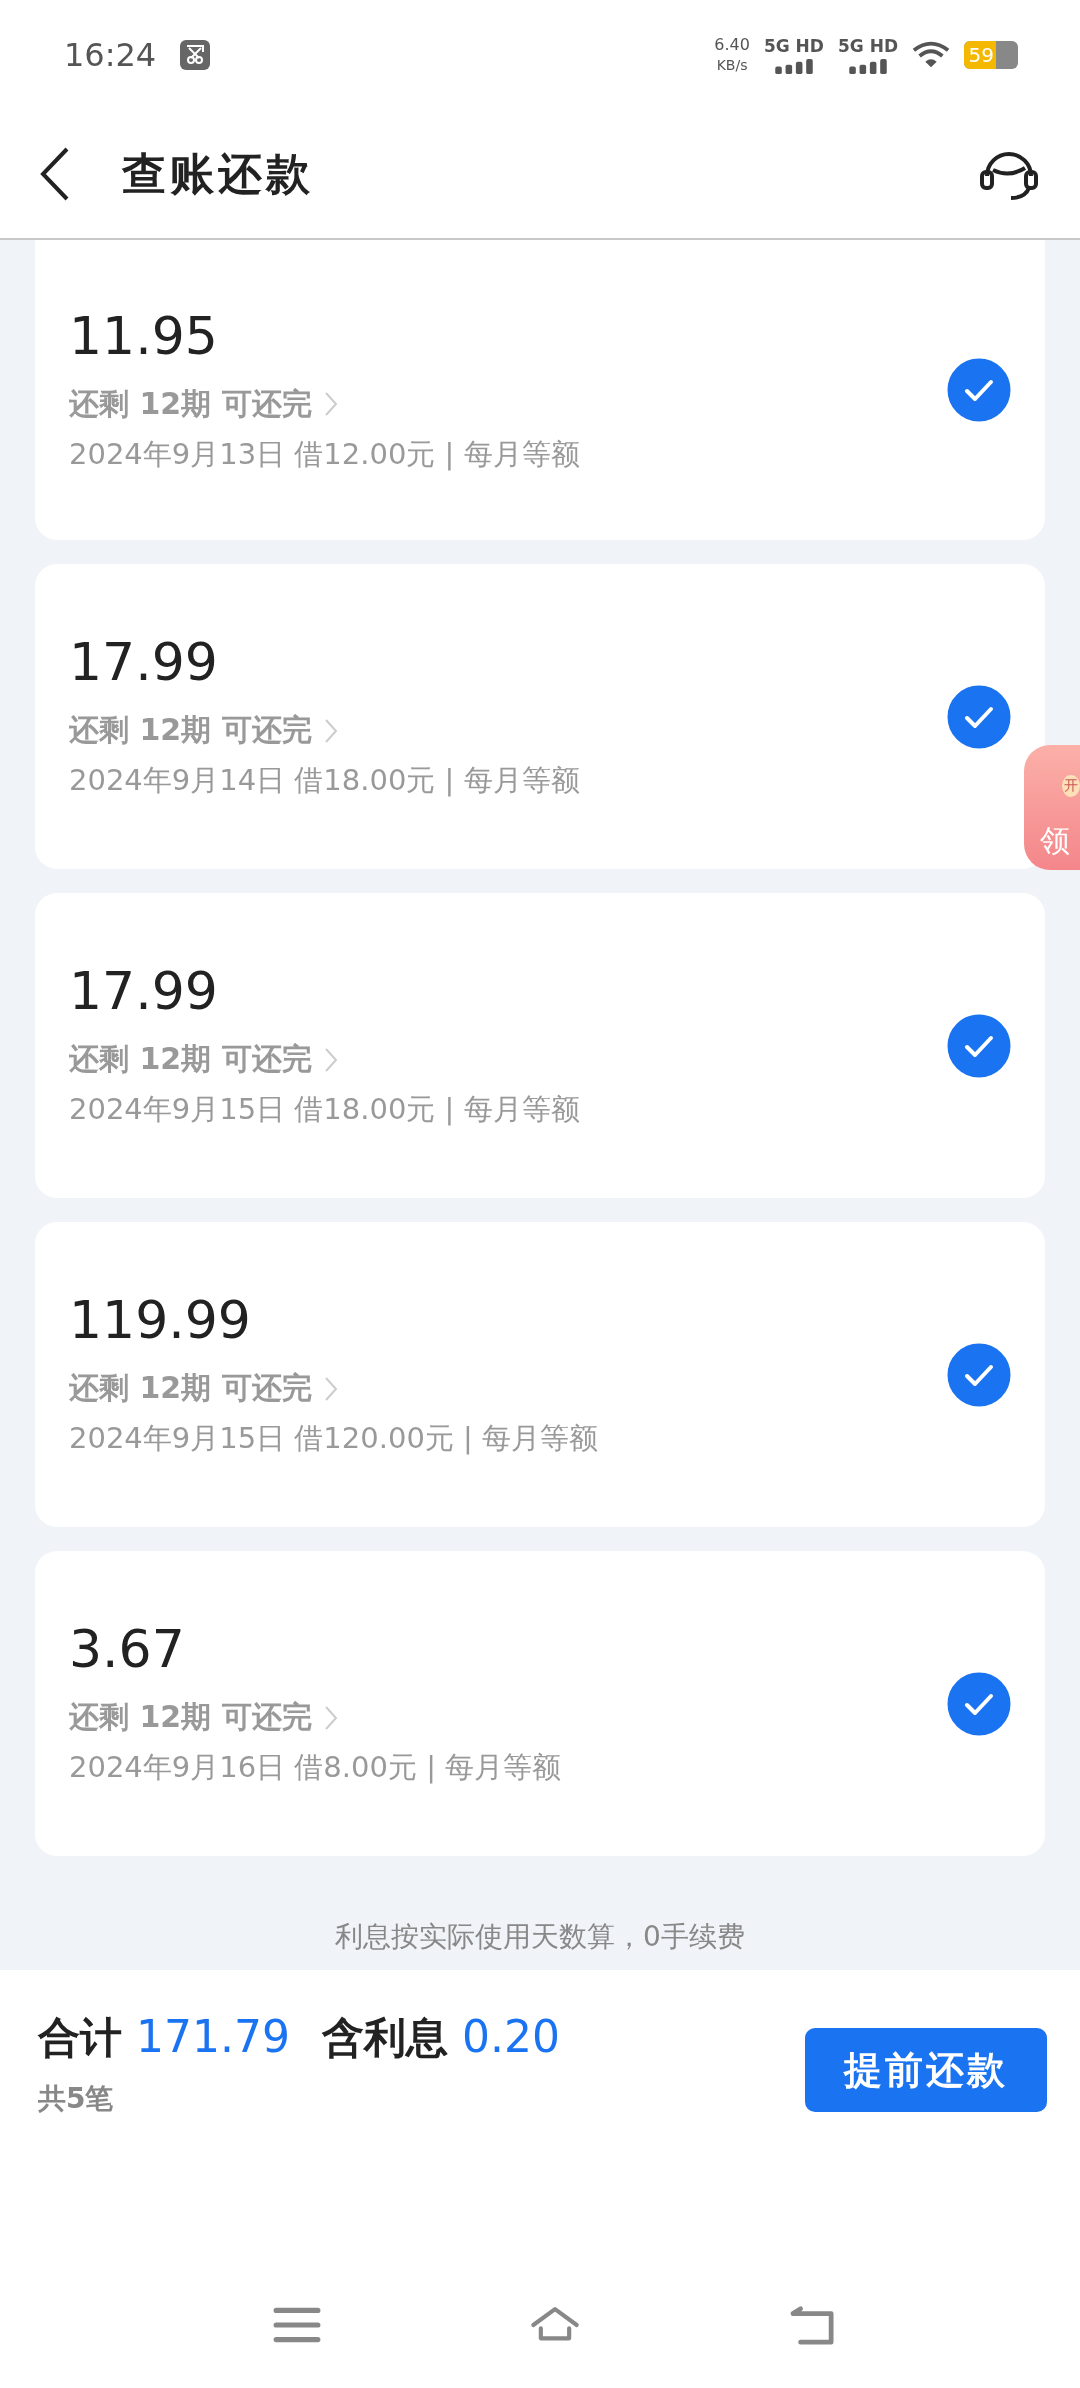 This screenshot has height=2388, width=1080. What do you see at coordinates (76, 2099) in the screenshot?
I see `loan-count: 共5笔` at bounding box center [76, 2099].